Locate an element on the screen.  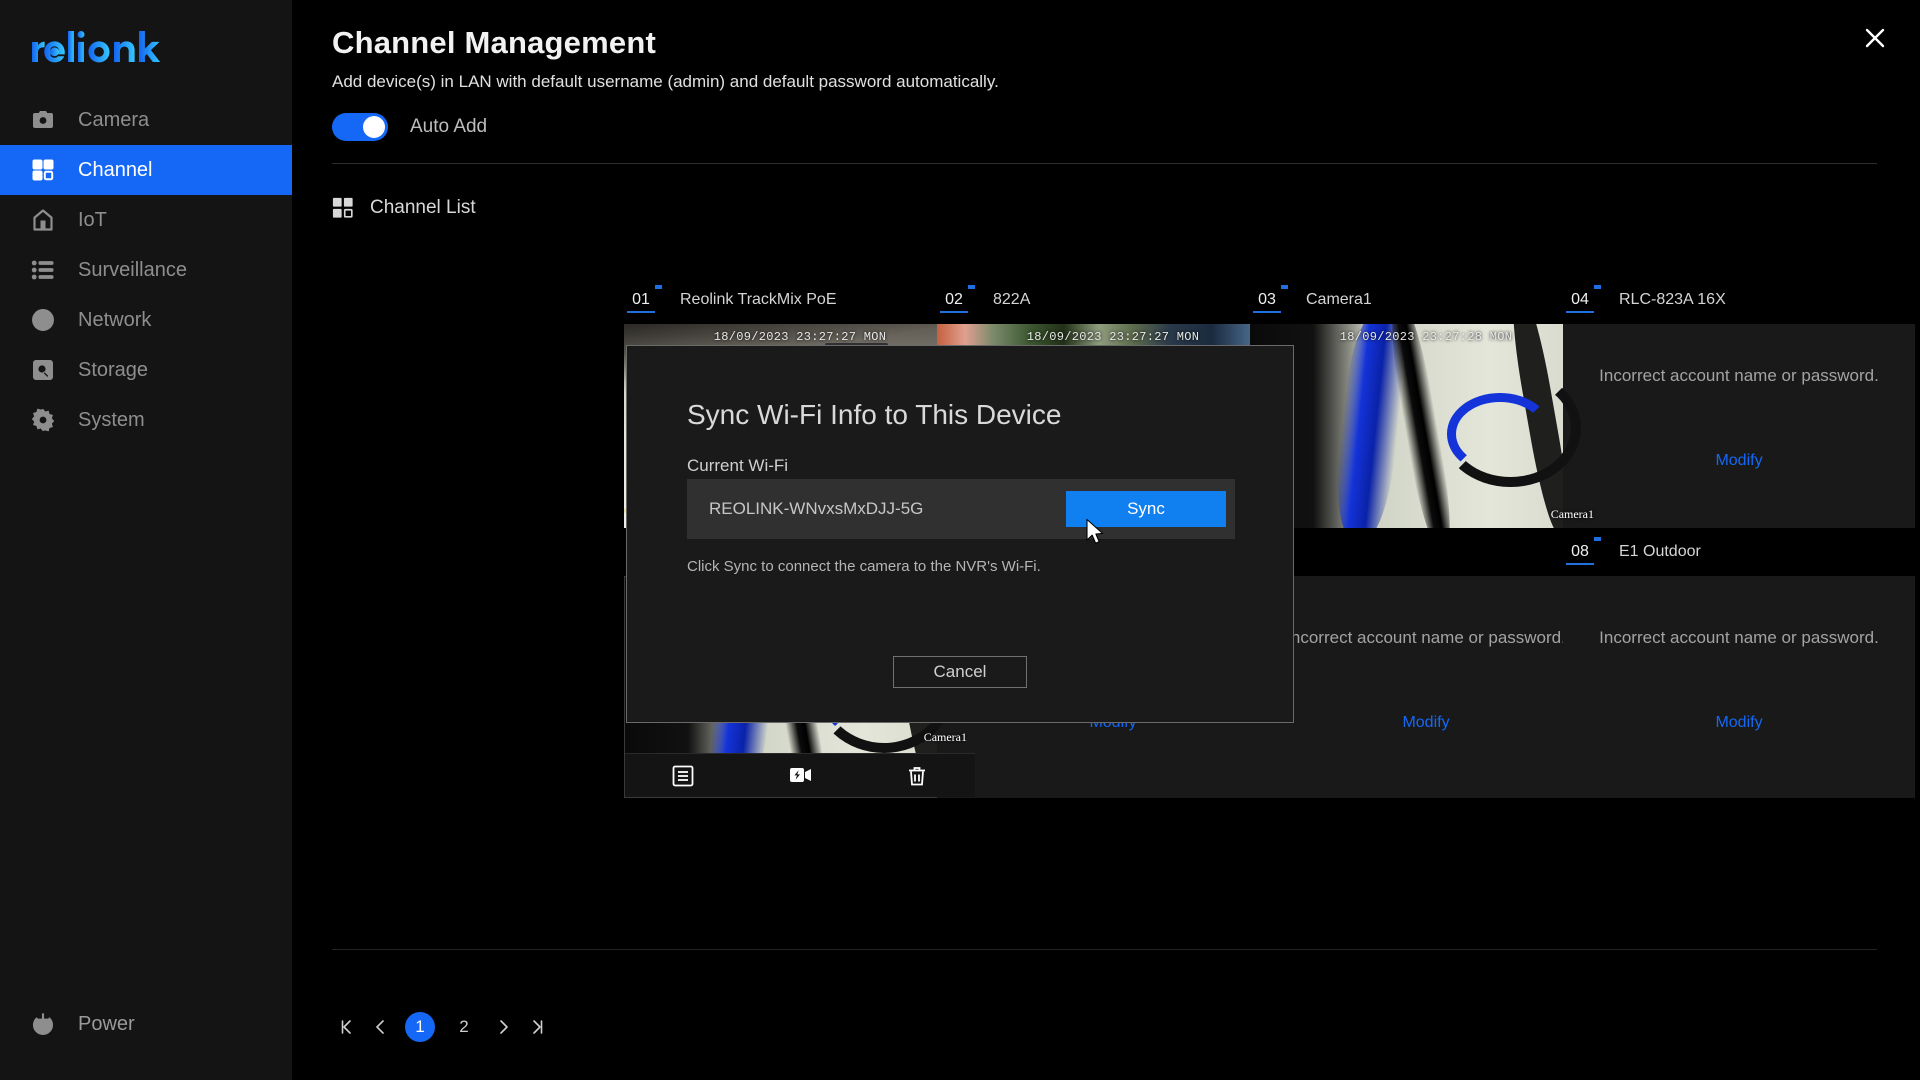
auto-add-row: Auto Add is located at coordinates (409, 127).